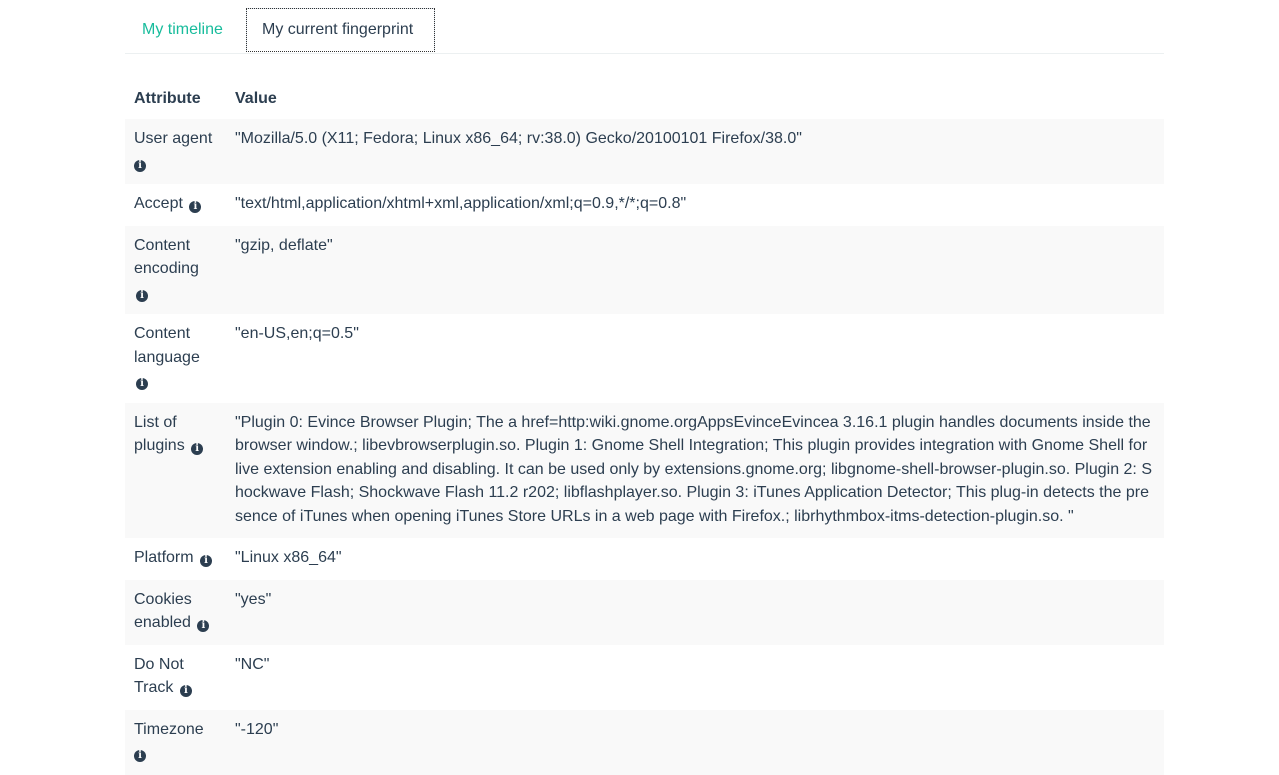  What do you see at coordinates (175, 742) in the screenshot?
I see `attribute-cell: Timezone i` at bounding box center [175, 742].